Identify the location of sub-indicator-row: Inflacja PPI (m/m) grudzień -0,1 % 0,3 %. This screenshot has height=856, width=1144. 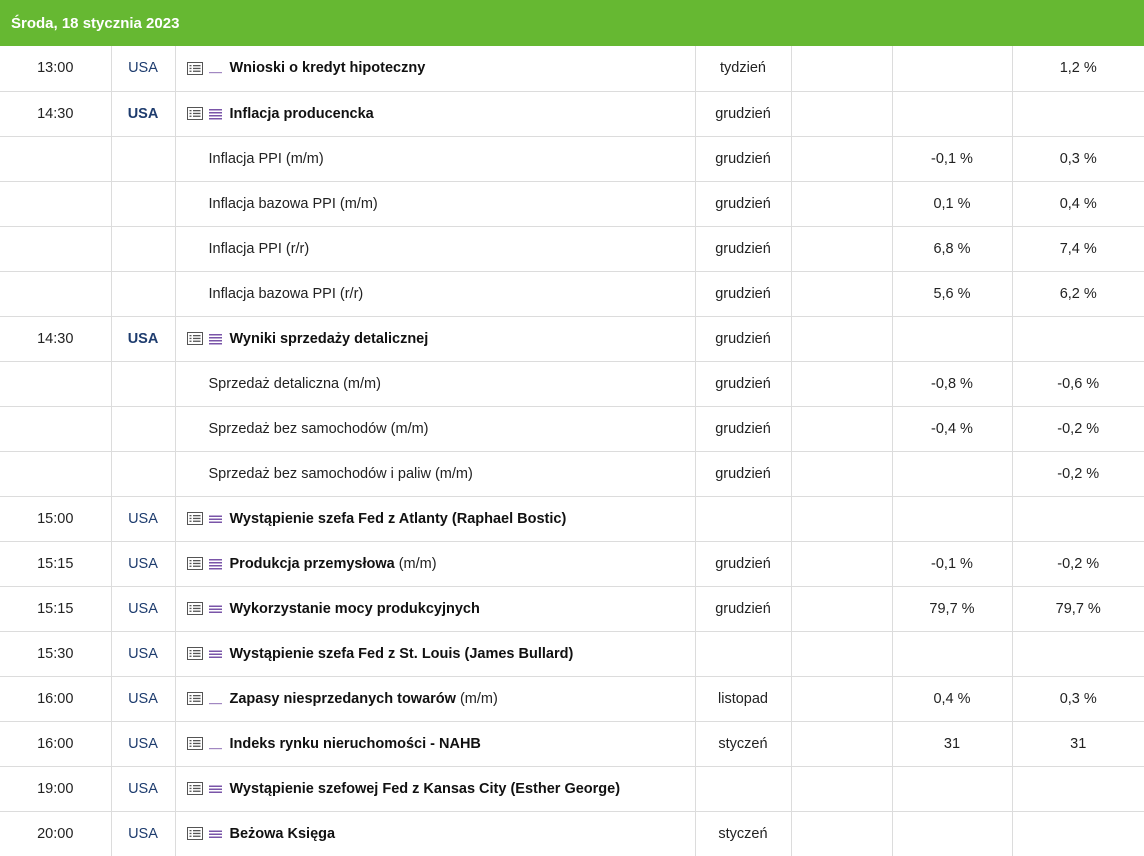
(572, 159).